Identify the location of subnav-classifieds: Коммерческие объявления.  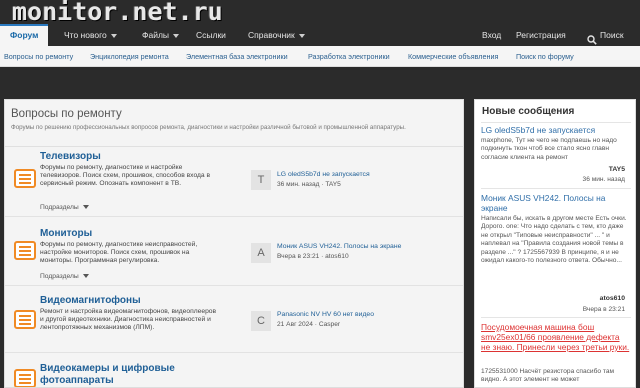
(453, 56).